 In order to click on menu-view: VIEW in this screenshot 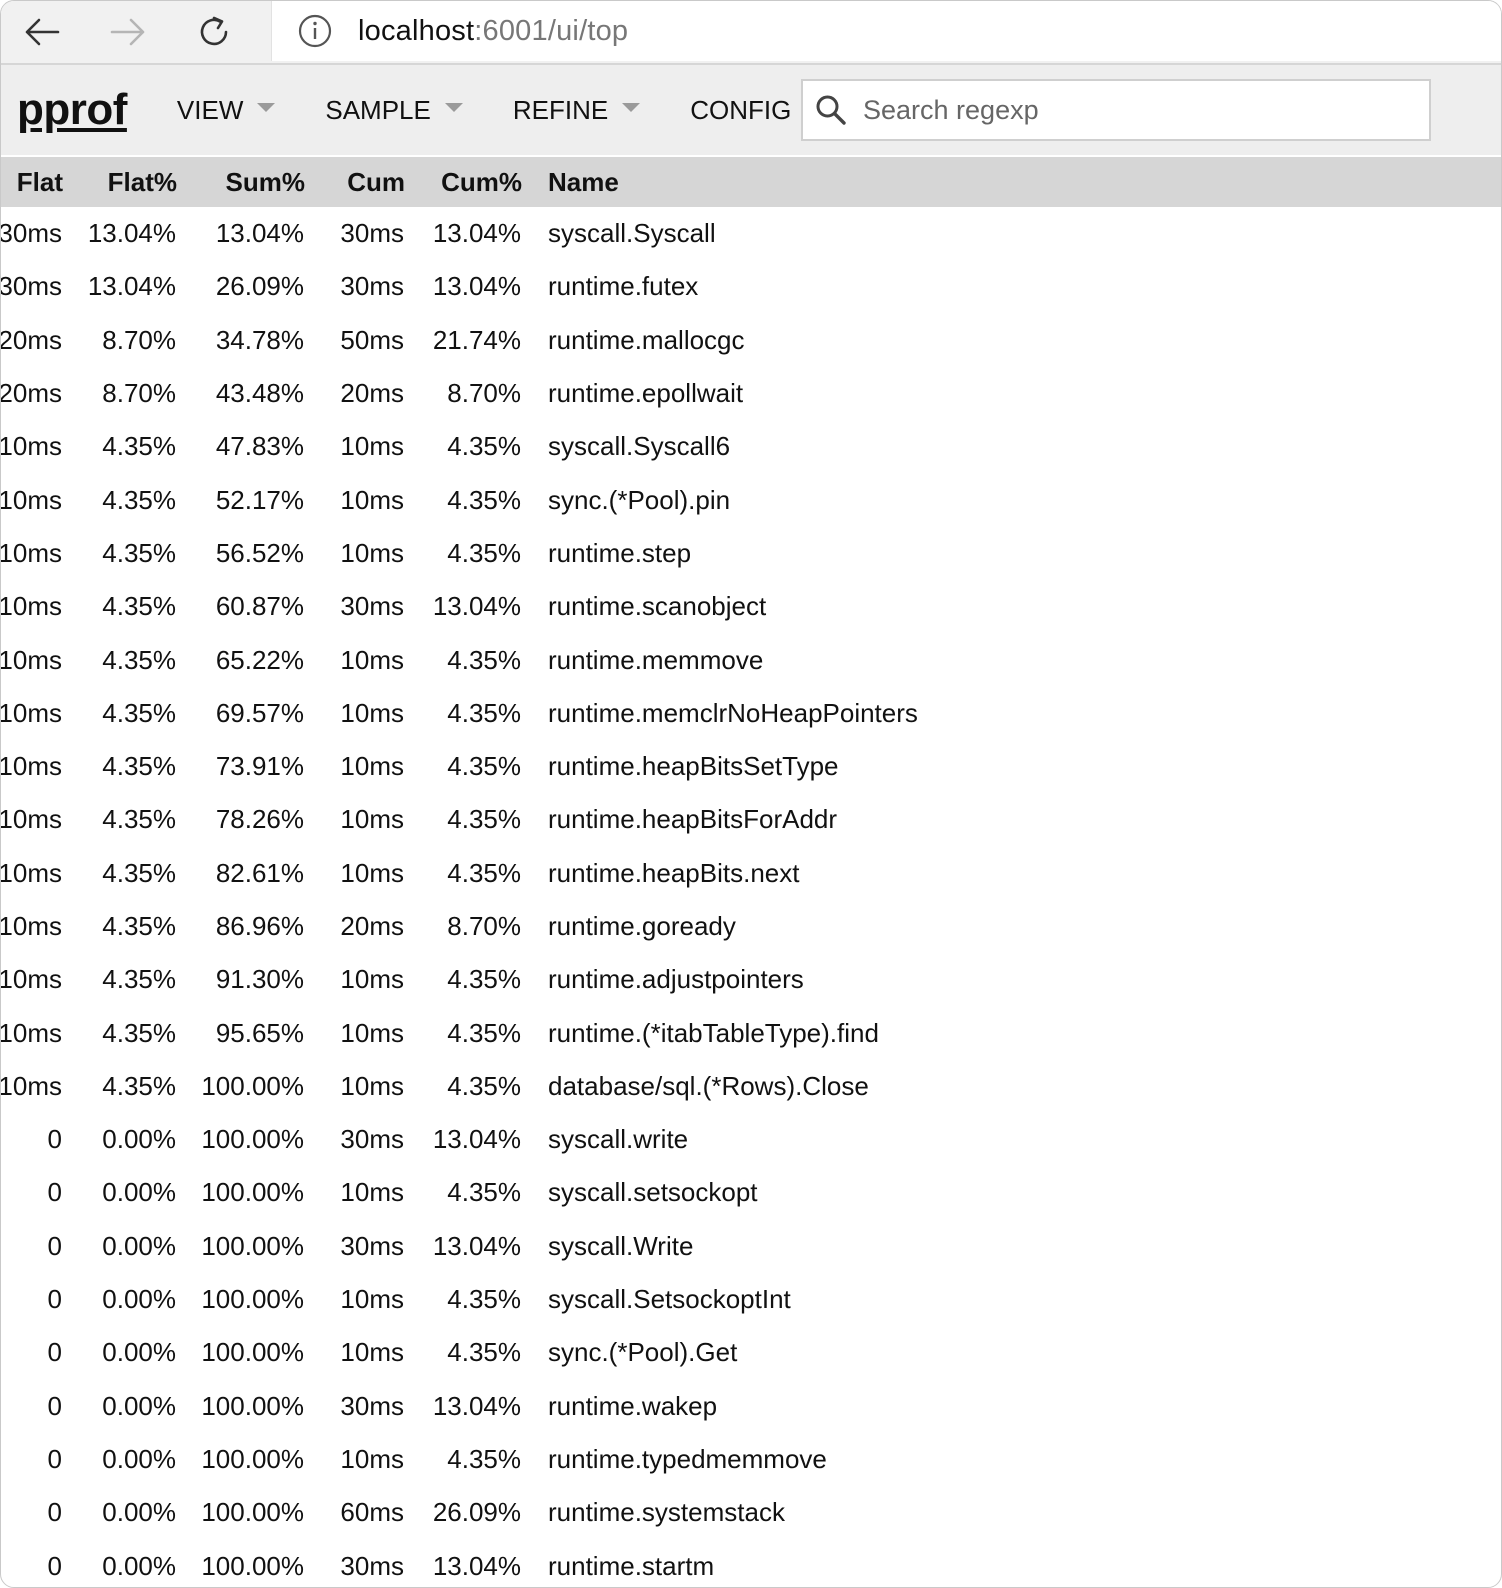, I will do `click(226, 110)`.